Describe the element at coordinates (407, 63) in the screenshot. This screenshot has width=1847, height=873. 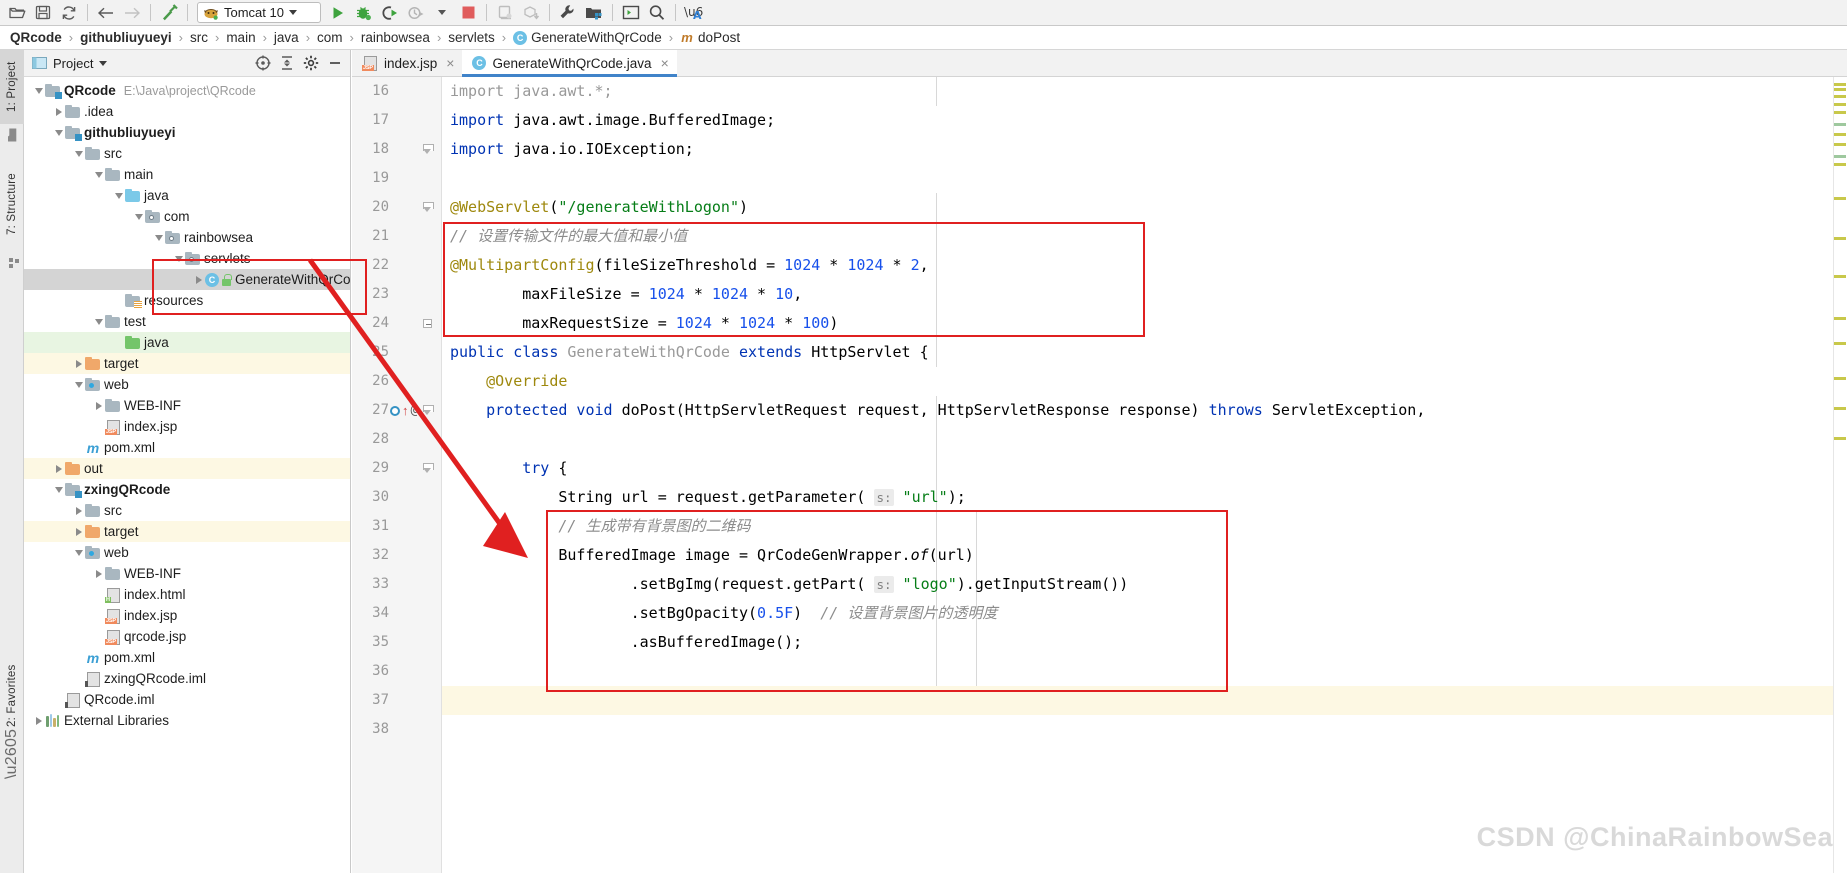
I see `editor-tab-index-jsp: JSP index.jsp ×` at that location.